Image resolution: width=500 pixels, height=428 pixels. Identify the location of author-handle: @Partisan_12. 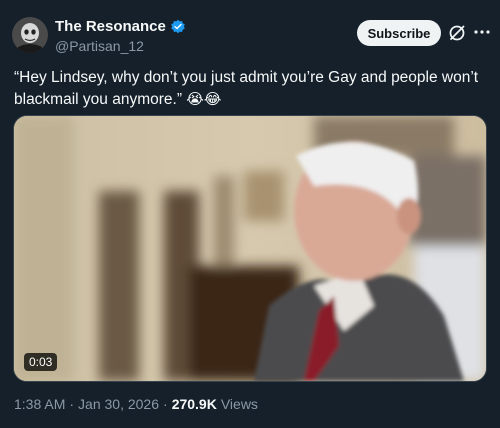
(99, 46).